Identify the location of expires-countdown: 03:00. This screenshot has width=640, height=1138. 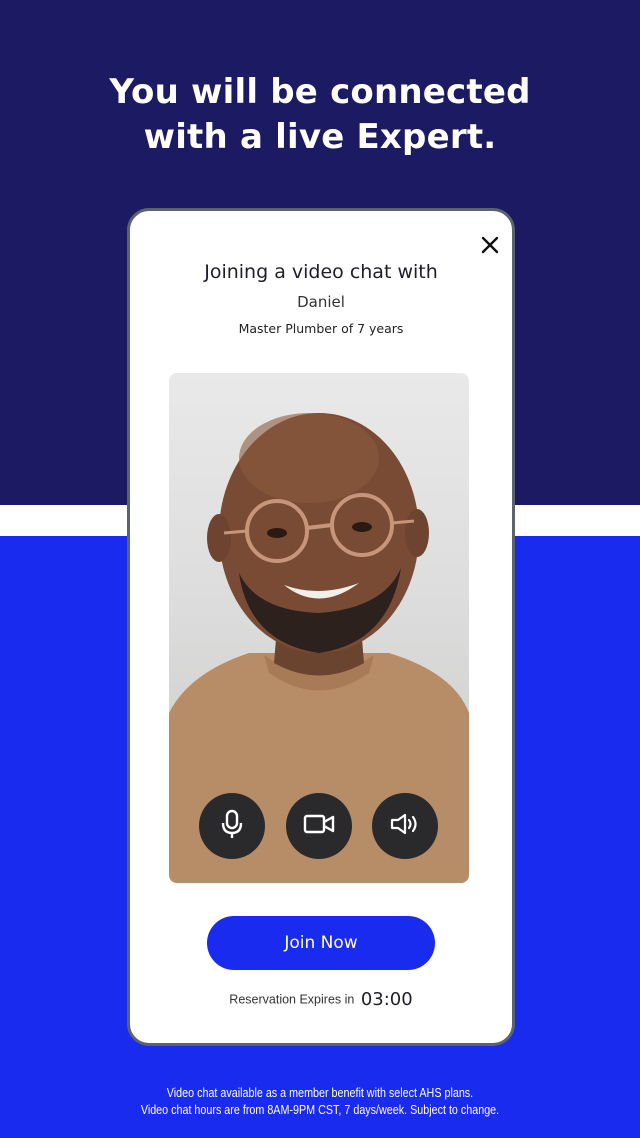
(386, 999).